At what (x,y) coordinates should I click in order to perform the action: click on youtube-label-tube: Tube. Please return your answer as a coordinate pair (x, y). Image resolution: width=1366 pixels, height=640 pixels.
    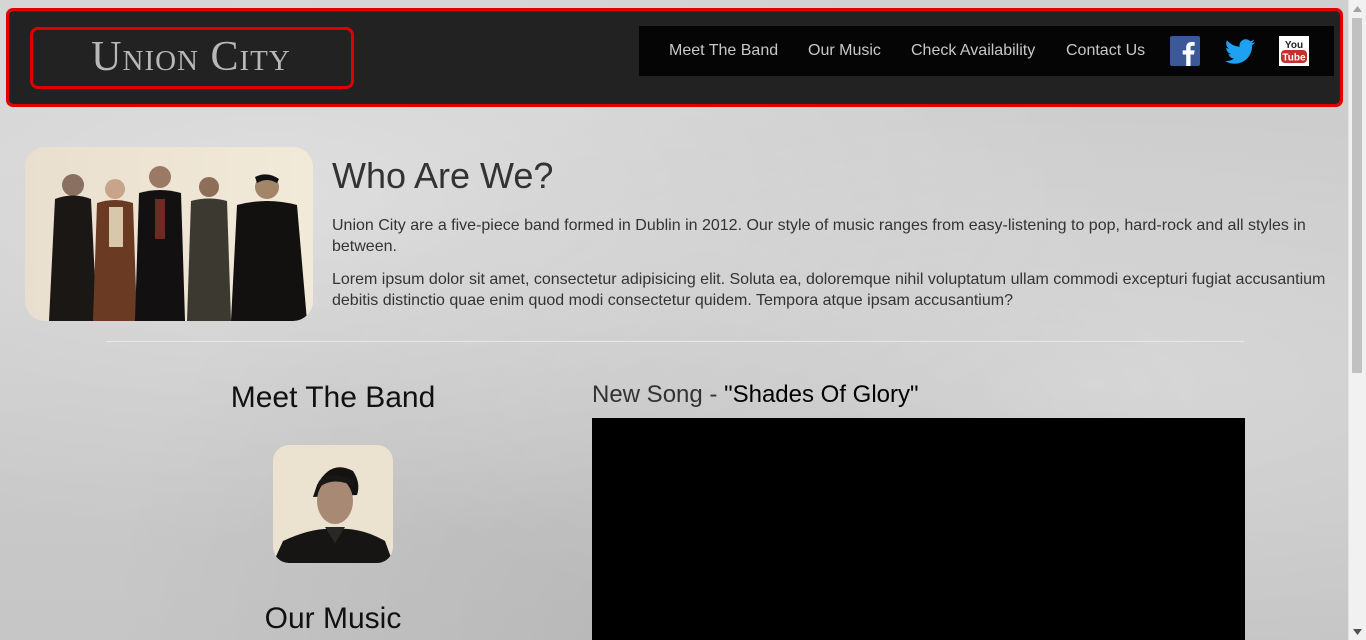
    Looking at the image, I should click on (1294, 58).